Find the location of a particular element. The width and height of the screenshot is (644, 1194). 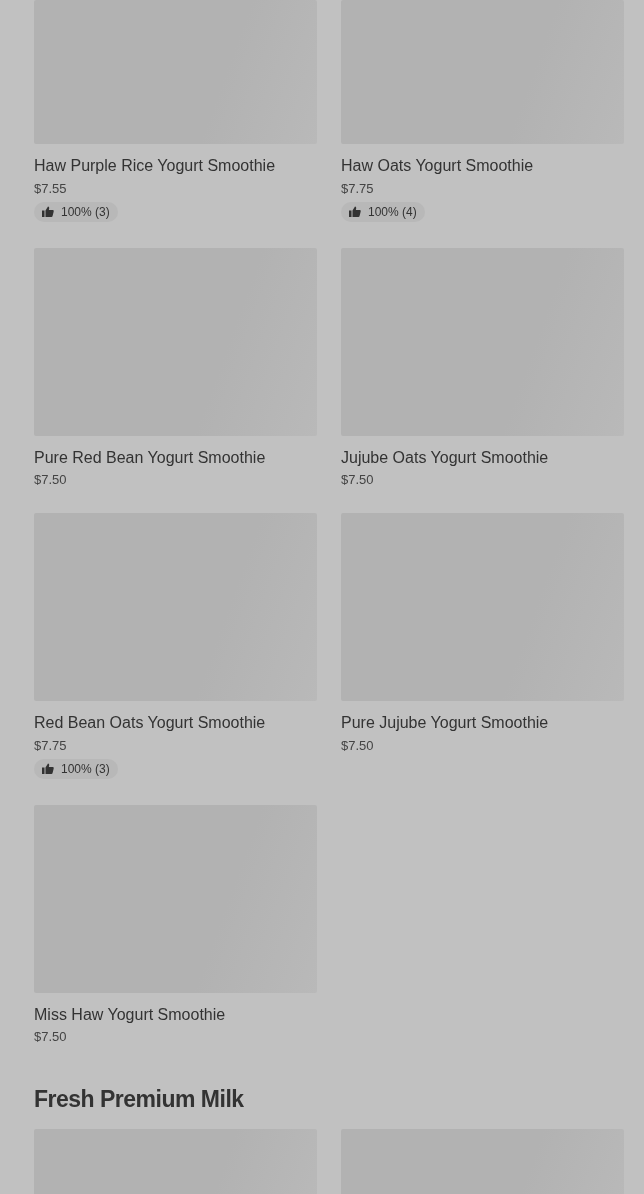

item-name: Jujube Oats Yogurt Smoothie is located at coordinates (445, 457).